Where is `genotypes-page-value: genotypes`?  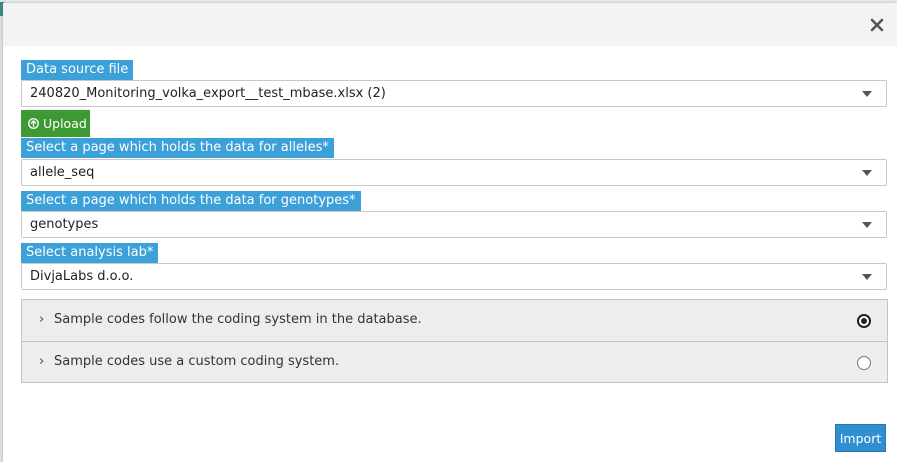
genotypes-page-value: genotypes is located at coordinates (64, 224).